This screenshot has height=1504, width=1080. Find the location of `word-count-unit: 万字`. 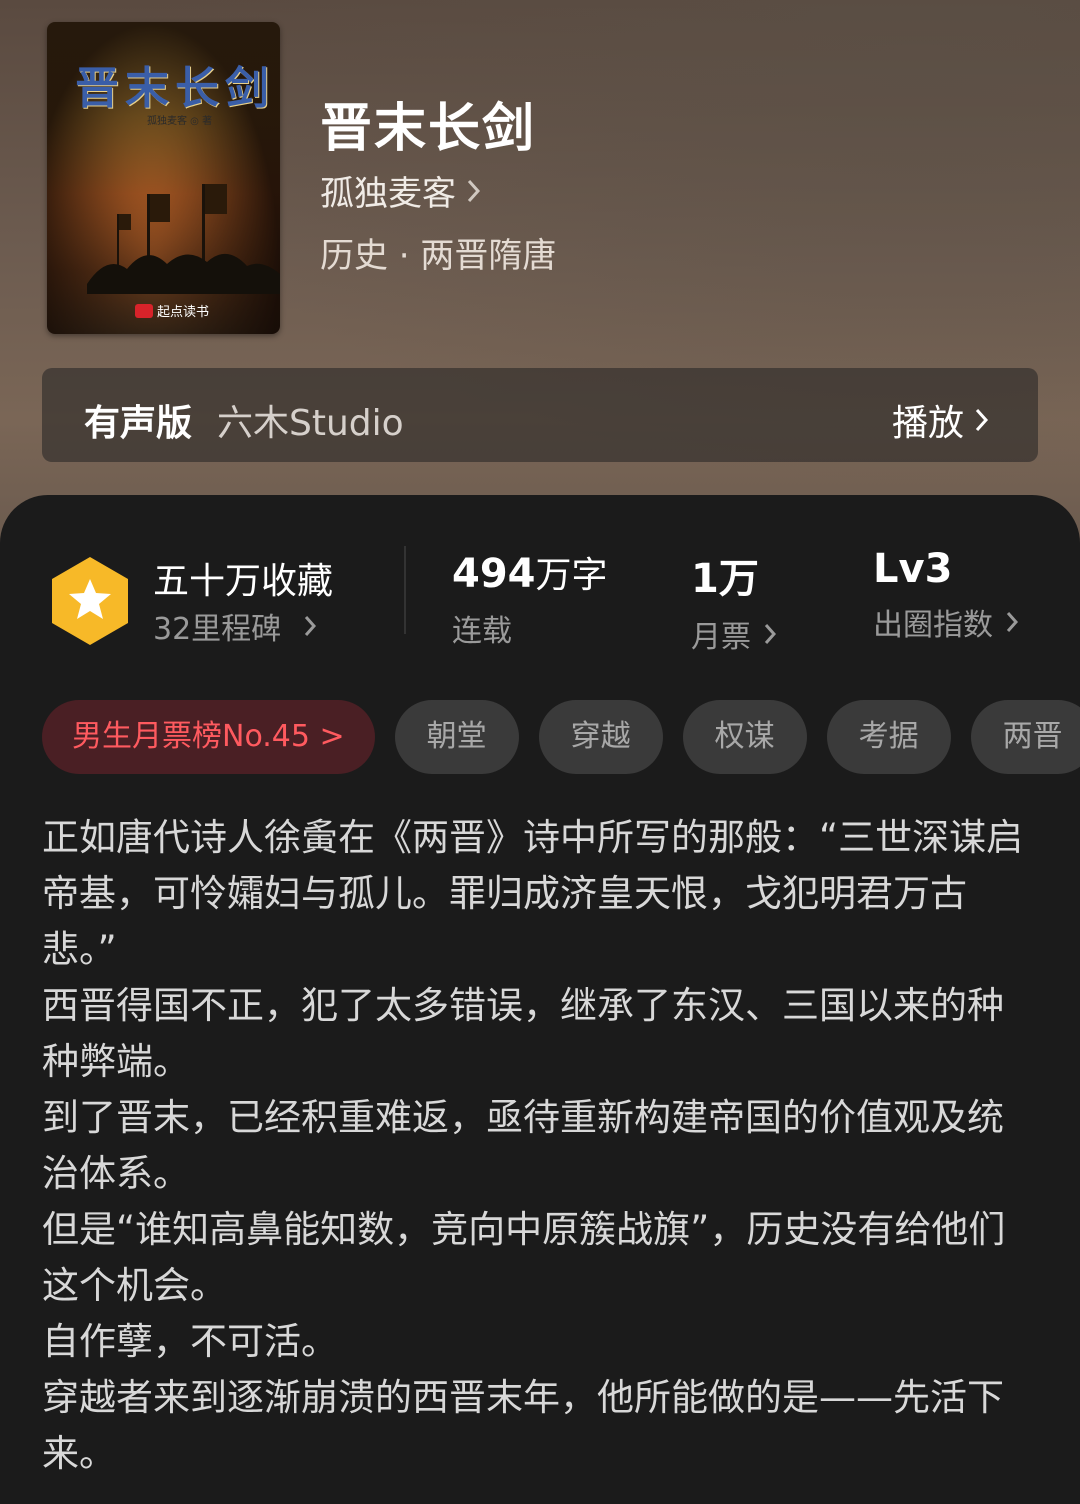

word-count-unit: 万字 is located at coordinates (571, 575).